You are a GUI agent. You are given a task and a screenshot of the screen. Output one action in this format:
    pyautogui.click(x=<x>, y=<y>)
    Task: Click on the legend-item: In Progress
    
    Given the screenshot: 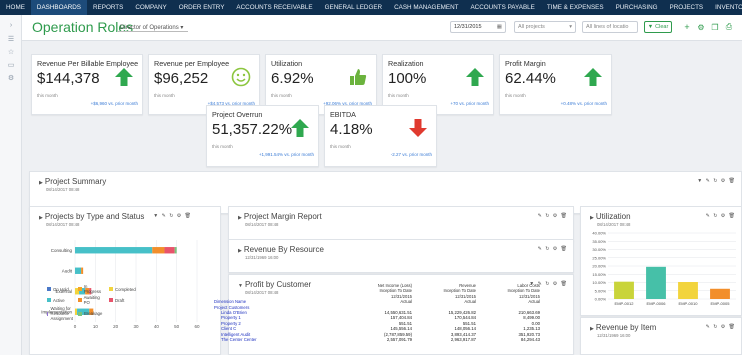 What is the action you would take?
    pyautogui.click(x=91, y=289)
    